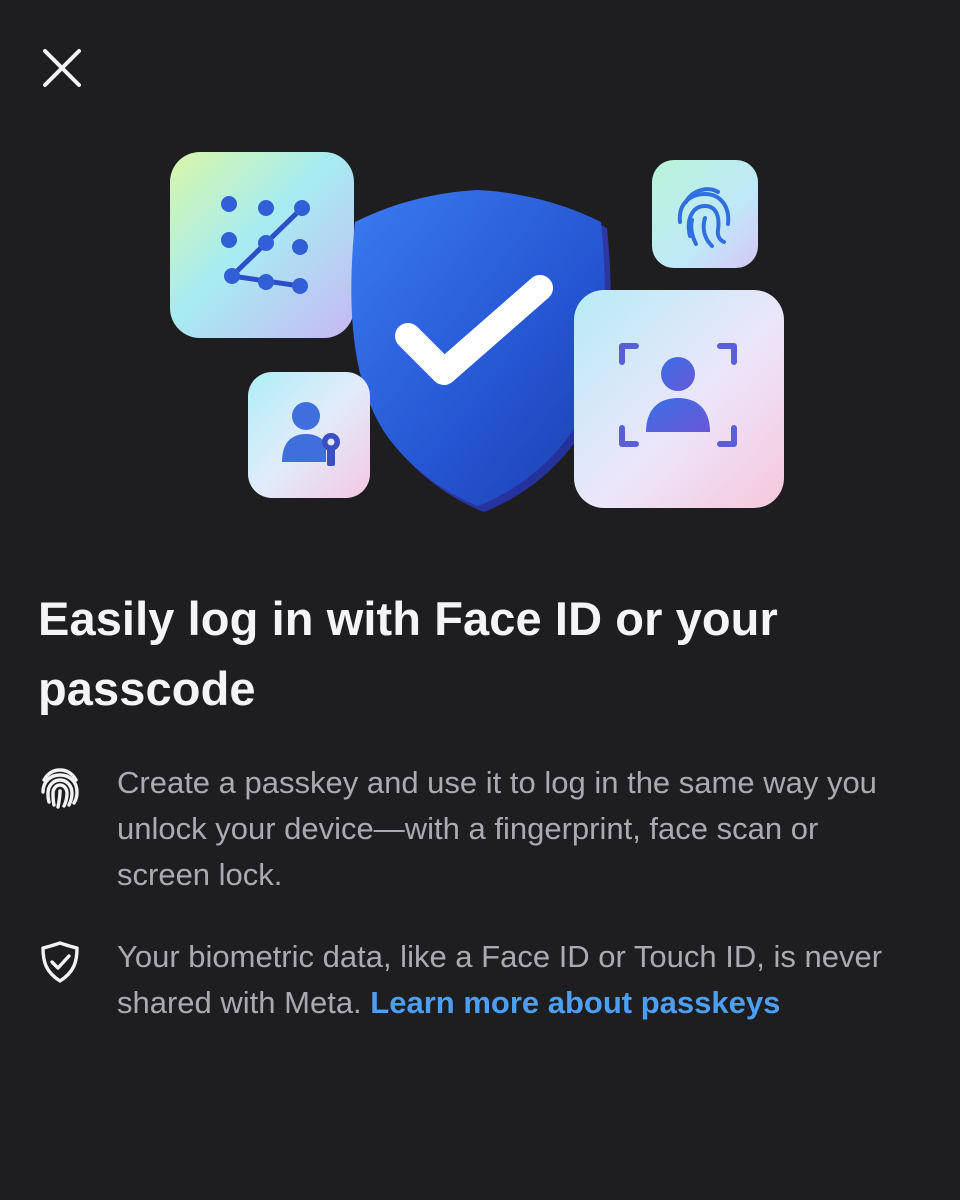  I want to click on close-button, so click(62, 68).